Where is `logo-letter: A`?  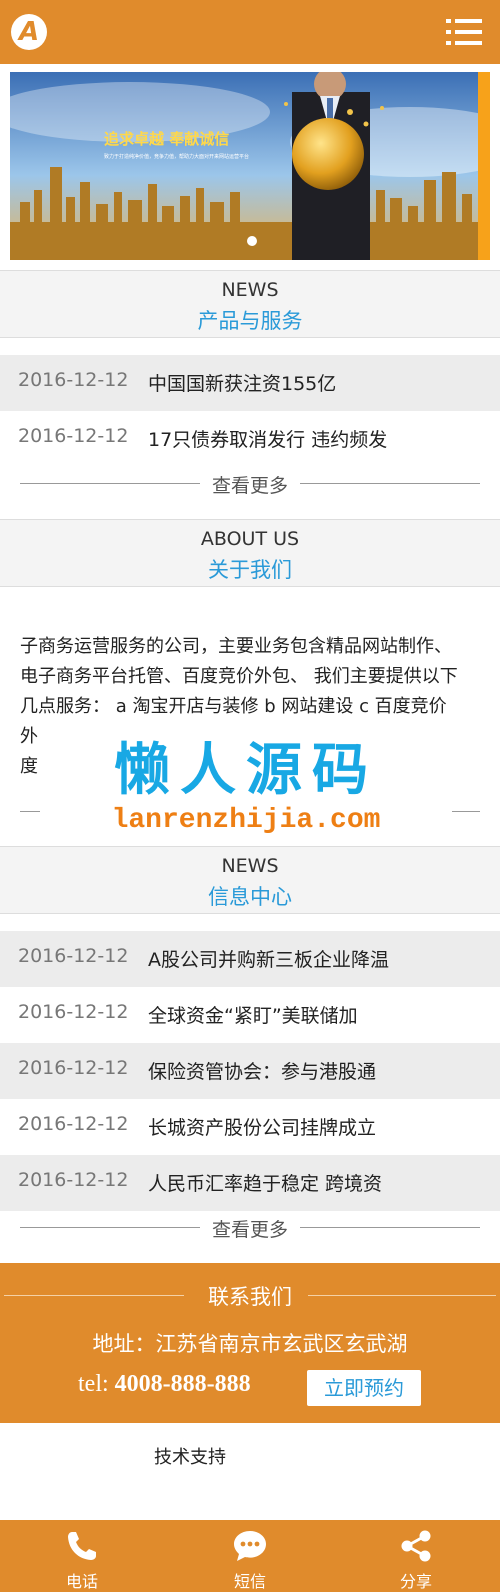 logo-letter: A is located at coordinates (29, 32).